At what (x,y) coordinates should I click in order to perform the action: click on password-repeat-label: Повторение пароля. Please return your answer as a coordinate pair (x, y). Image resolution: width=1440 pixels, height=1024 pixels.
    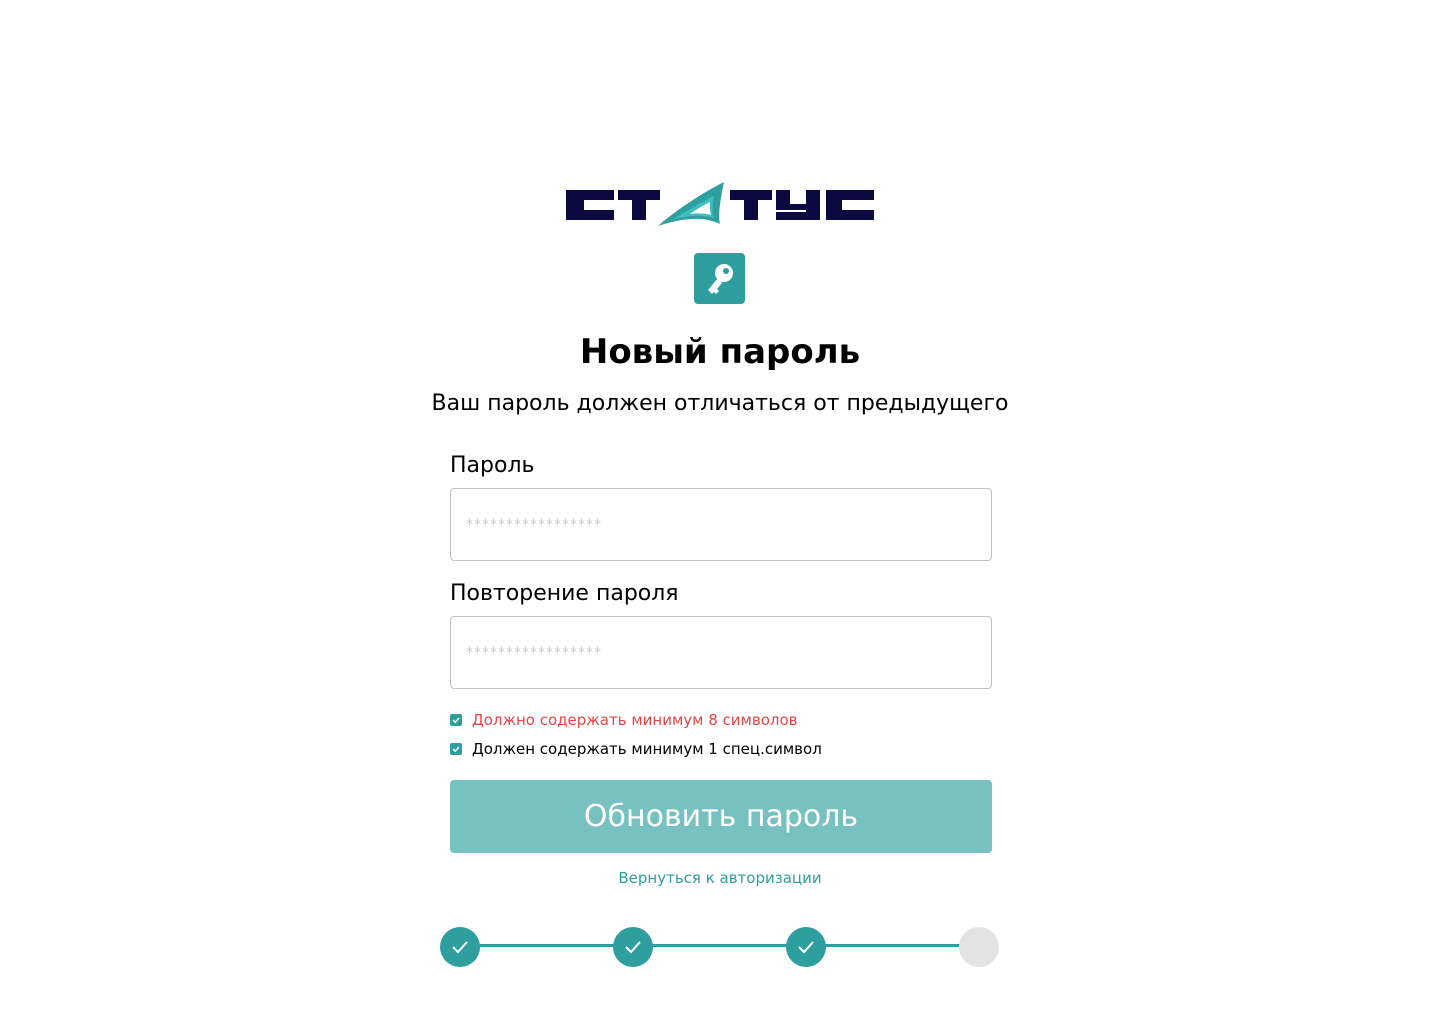
    Looking at the image, I should click on (564, 593).